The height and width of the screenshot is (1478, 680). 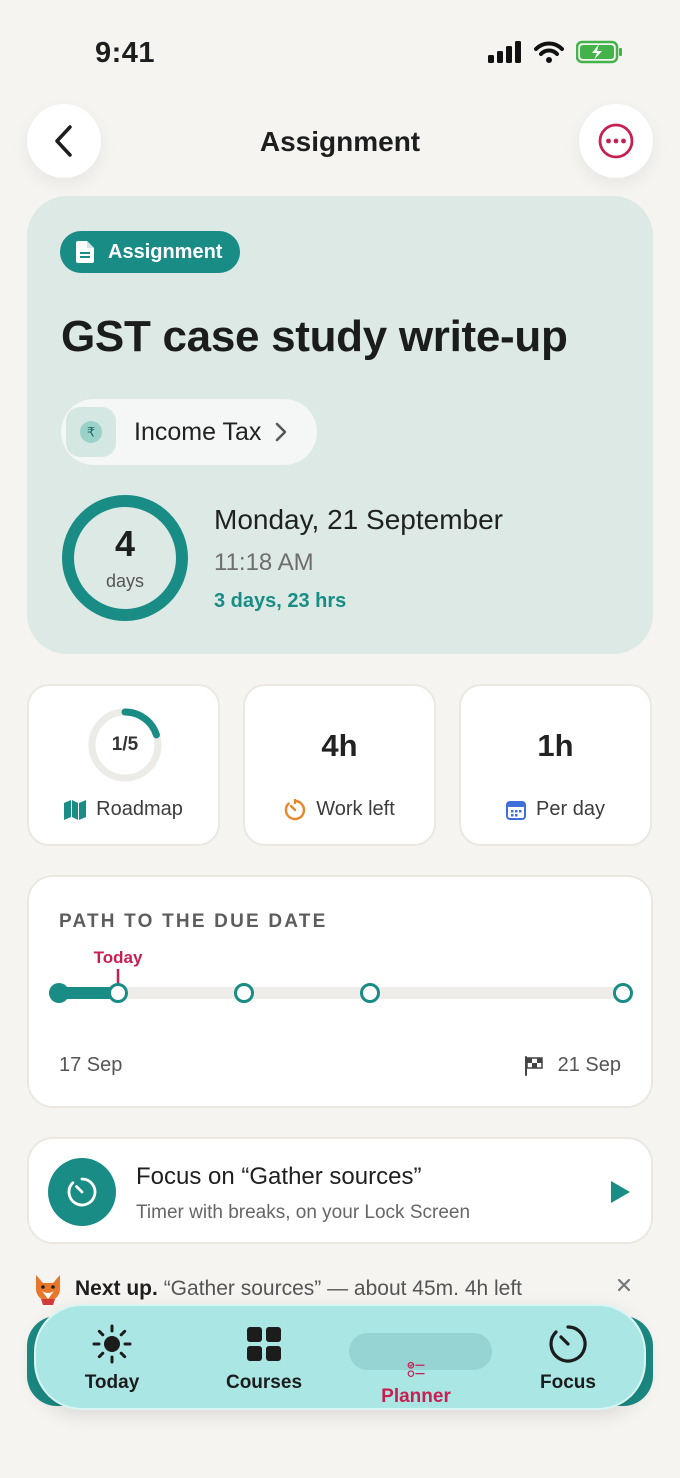 I want to click on roadmap-label-row: Roadmap, so click(x=123, y=809).